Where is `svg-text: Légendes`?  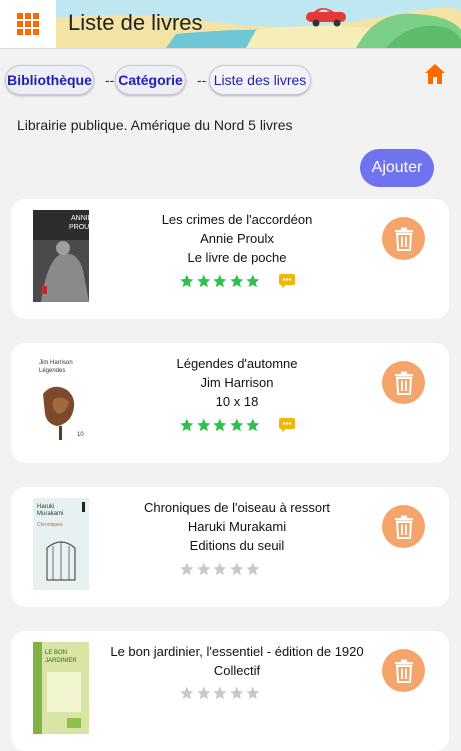
svg-text: Légendes is located at coordinates (52, 371).